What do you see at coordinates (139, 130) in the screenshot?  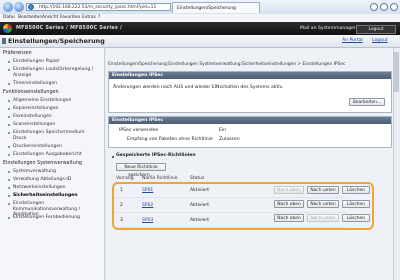 I see `ipsec-use-label: IPSec verwenden` at bounding box center [139, 130].